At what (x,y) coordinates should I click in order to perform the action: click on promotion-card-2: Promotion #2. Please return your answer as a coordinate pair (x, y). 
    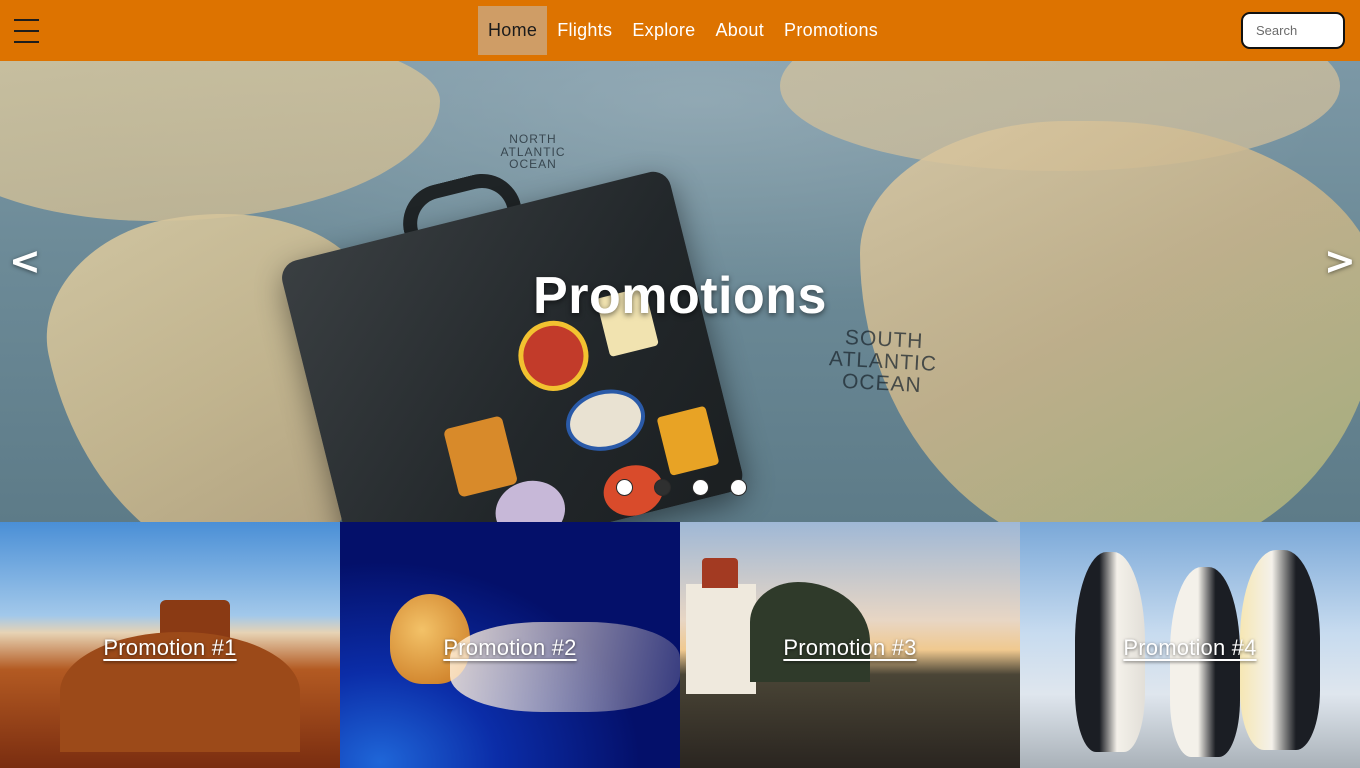
    Looking at the image, I should click on (510, 645).